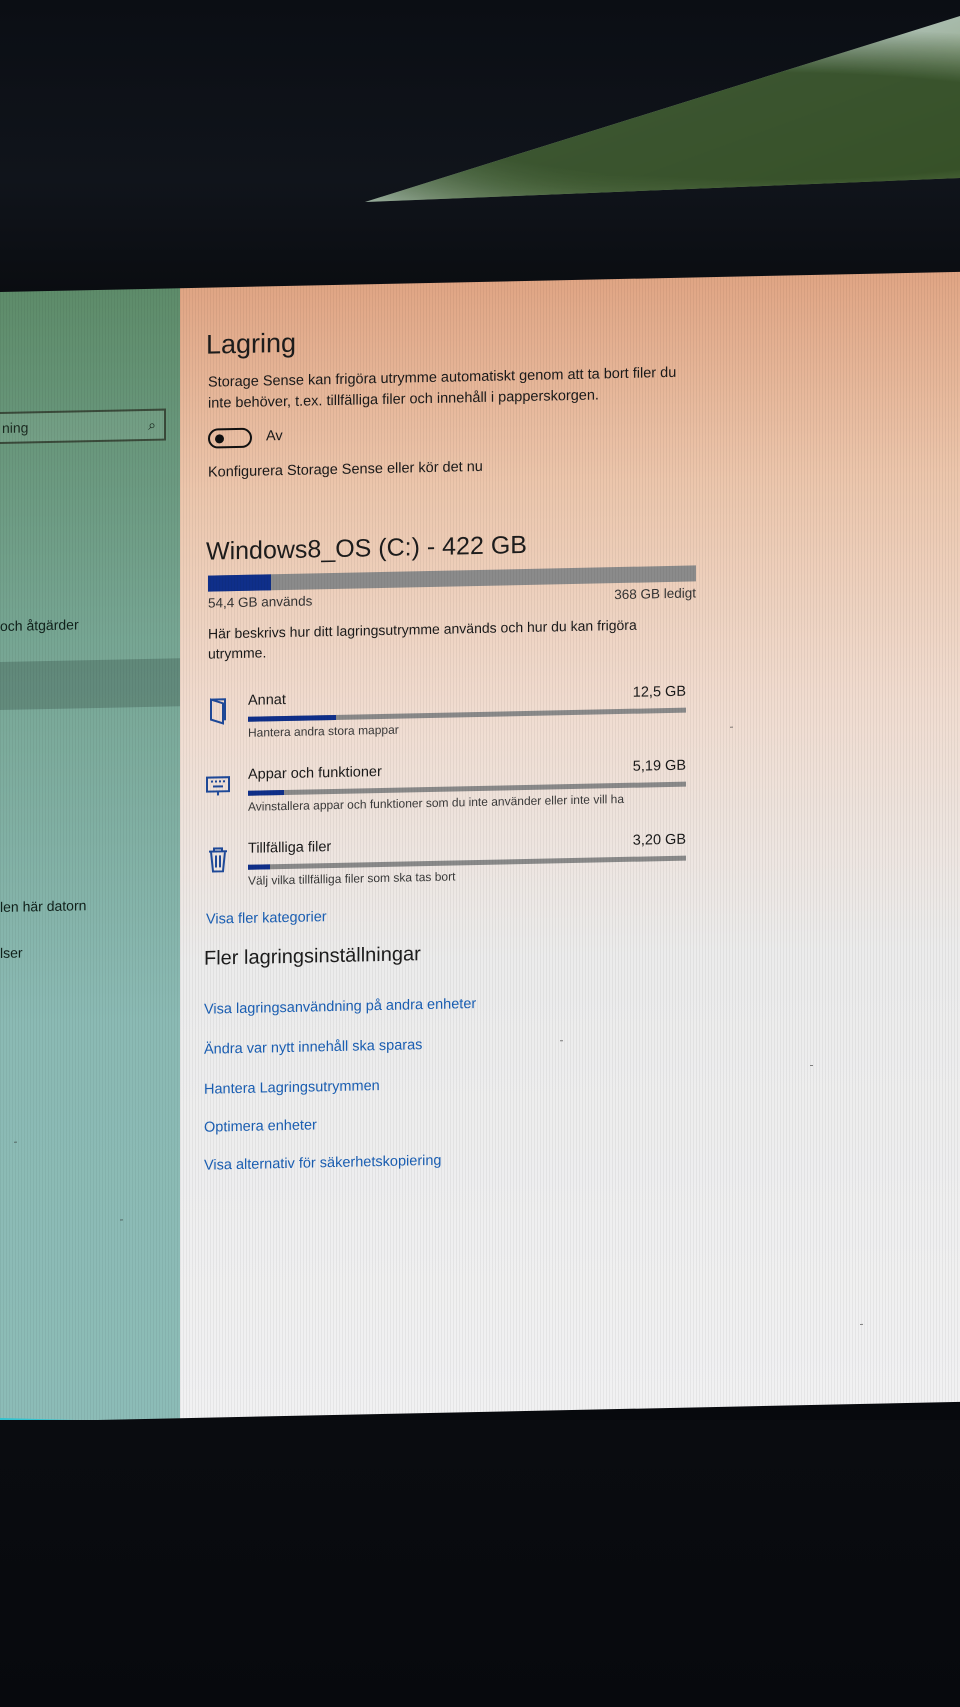 This screenshot has width=960, height=1707. I want to click on category-subtitle: Hantera andra stora mappar, so click(323, 731).